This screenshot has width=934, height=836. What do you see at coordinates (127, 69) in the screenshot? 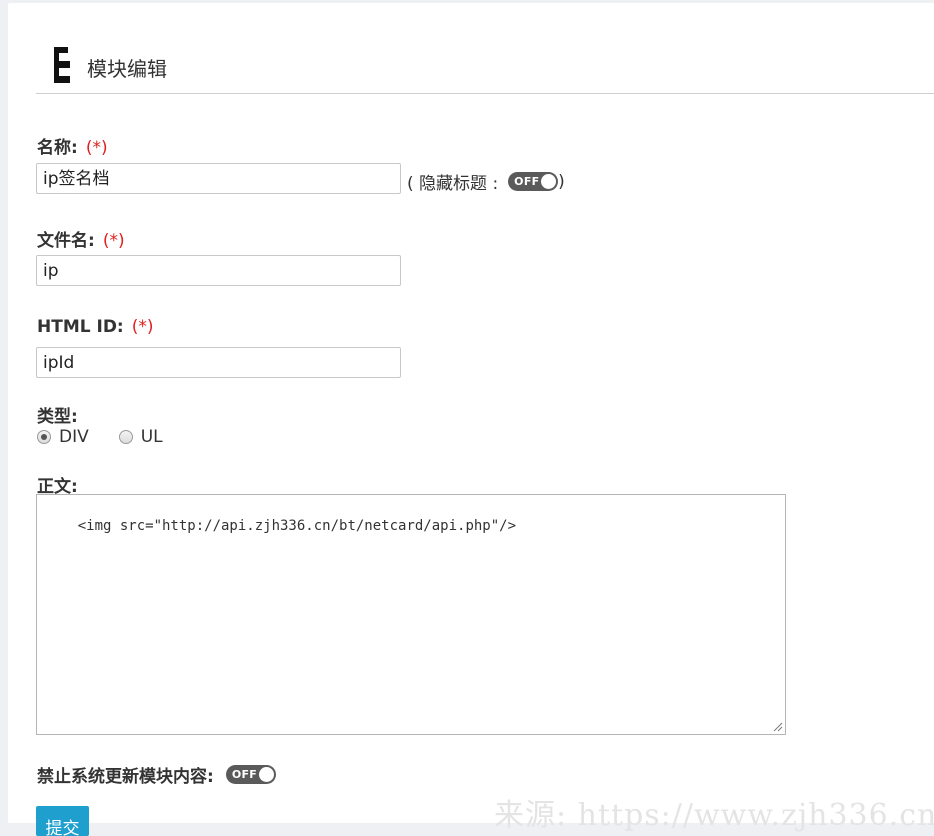
I see `page-title: 模块编辑` at bounding box center [127, 69].